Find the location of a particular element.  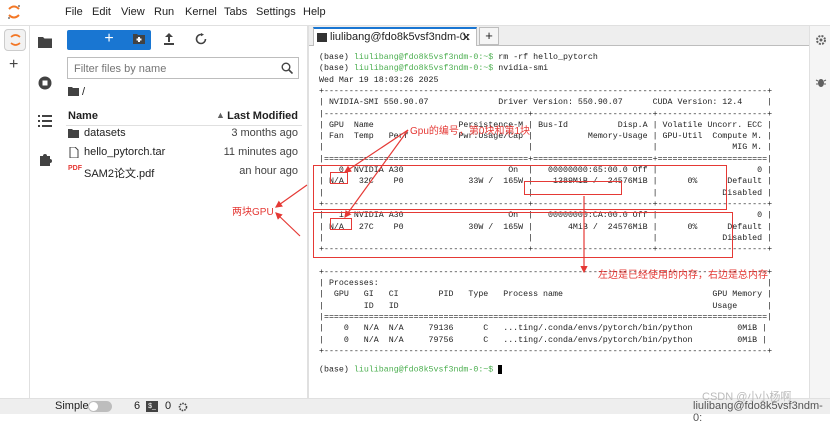

menu-run: Run is located at coordinates (164, 12).